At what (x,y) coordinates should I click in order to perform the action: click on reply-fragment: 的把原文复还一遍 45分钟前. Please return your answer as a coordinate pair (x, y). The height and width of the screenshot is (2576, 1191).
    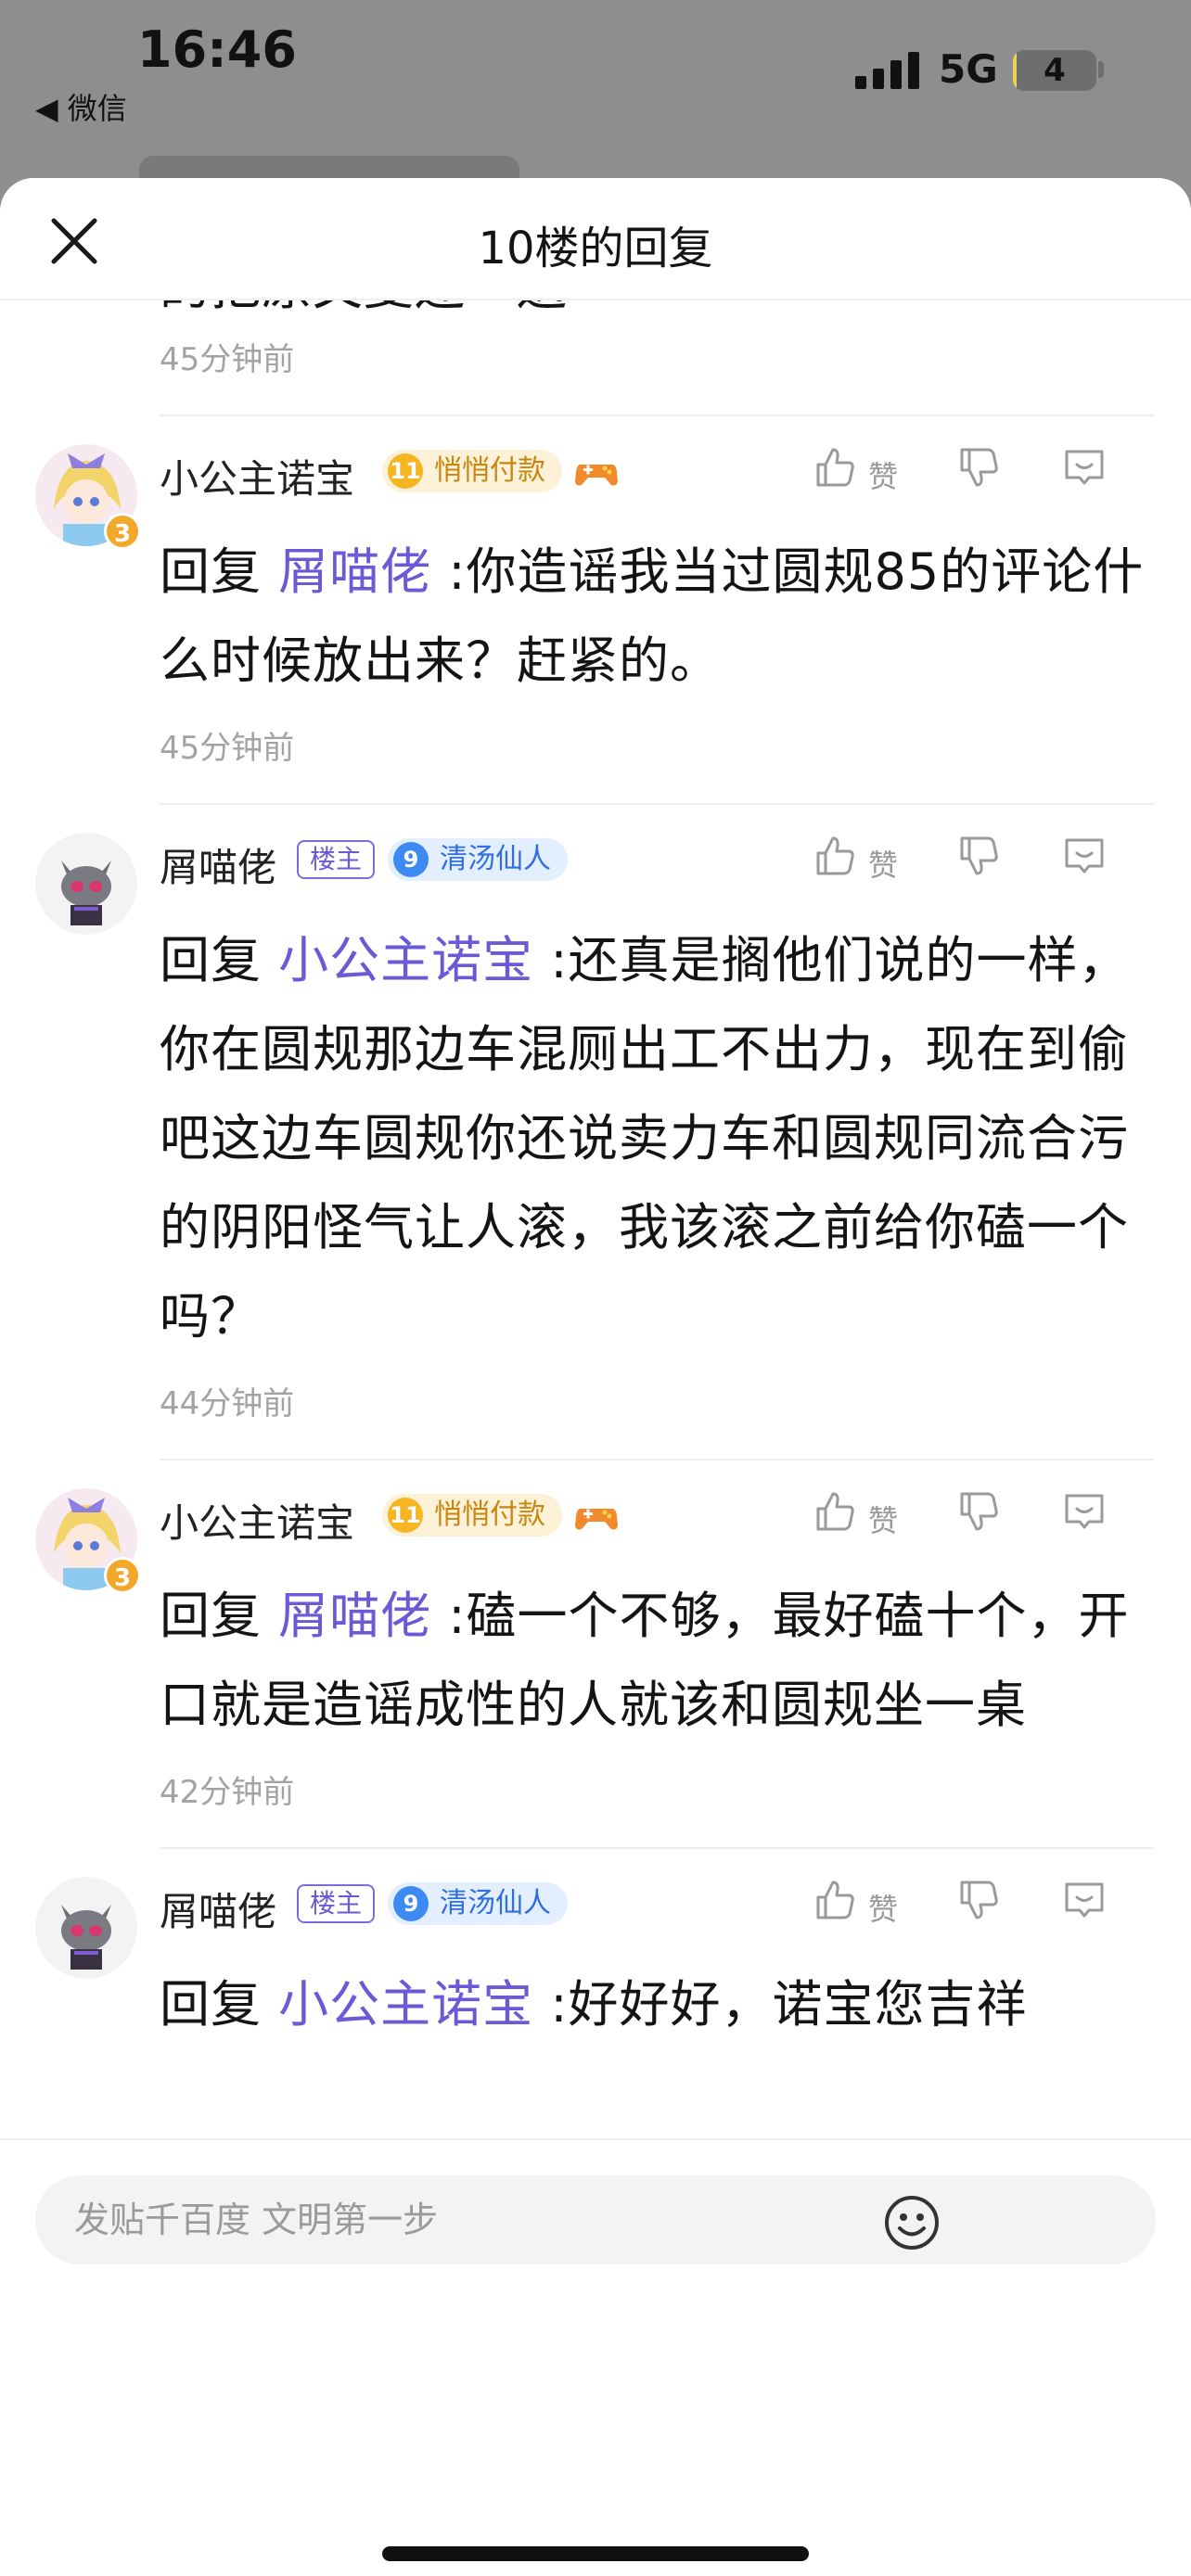
    Looking at the image, I should click on (595, 358).